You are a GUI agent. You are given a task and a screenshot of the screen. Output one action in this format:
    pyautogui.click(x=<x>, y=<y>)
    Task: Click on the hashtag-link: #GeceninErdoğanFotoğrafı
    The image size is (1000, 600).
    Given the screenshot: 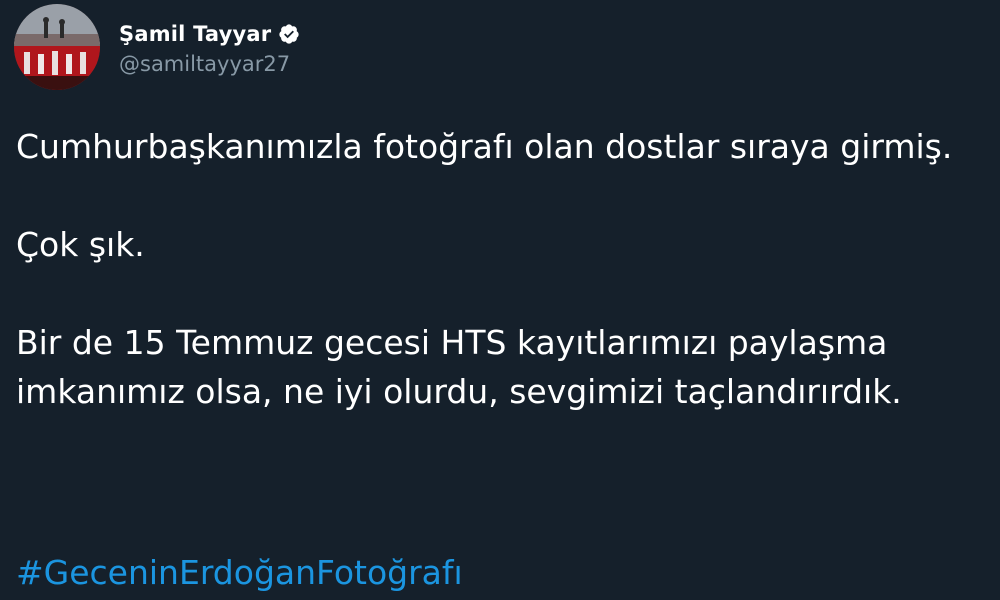 What is the action you would take?
    pyautogui.click(x=239, y=572)
    